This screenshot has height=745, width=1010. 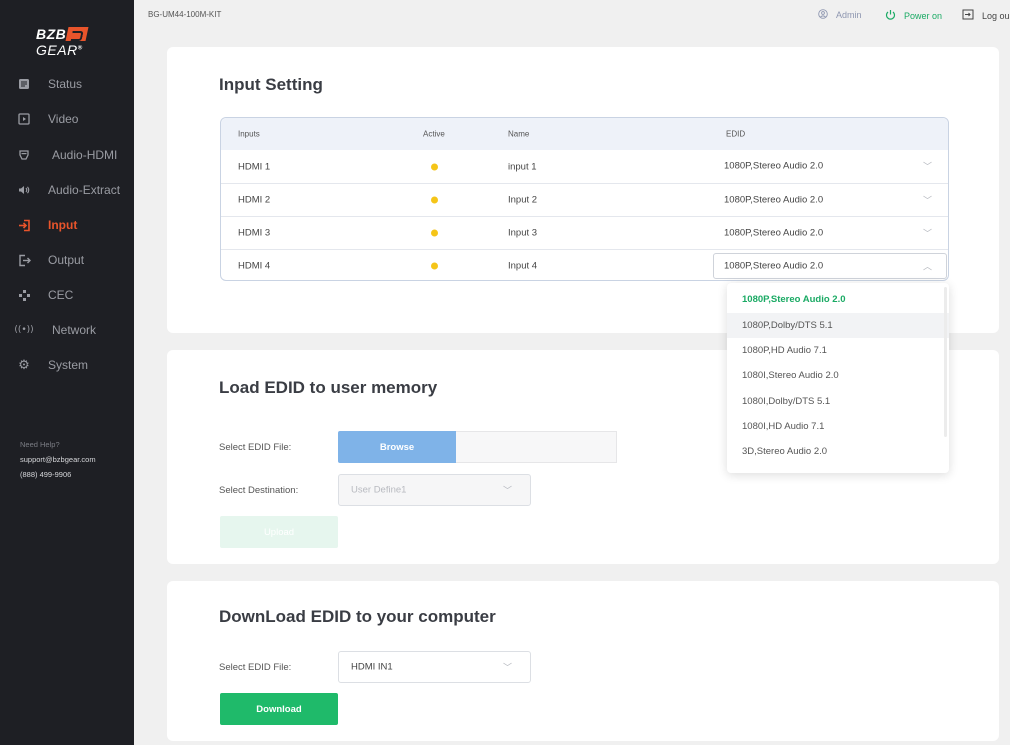 I want to click on sidebar-item-status: Status, so click(x=67, y=84).